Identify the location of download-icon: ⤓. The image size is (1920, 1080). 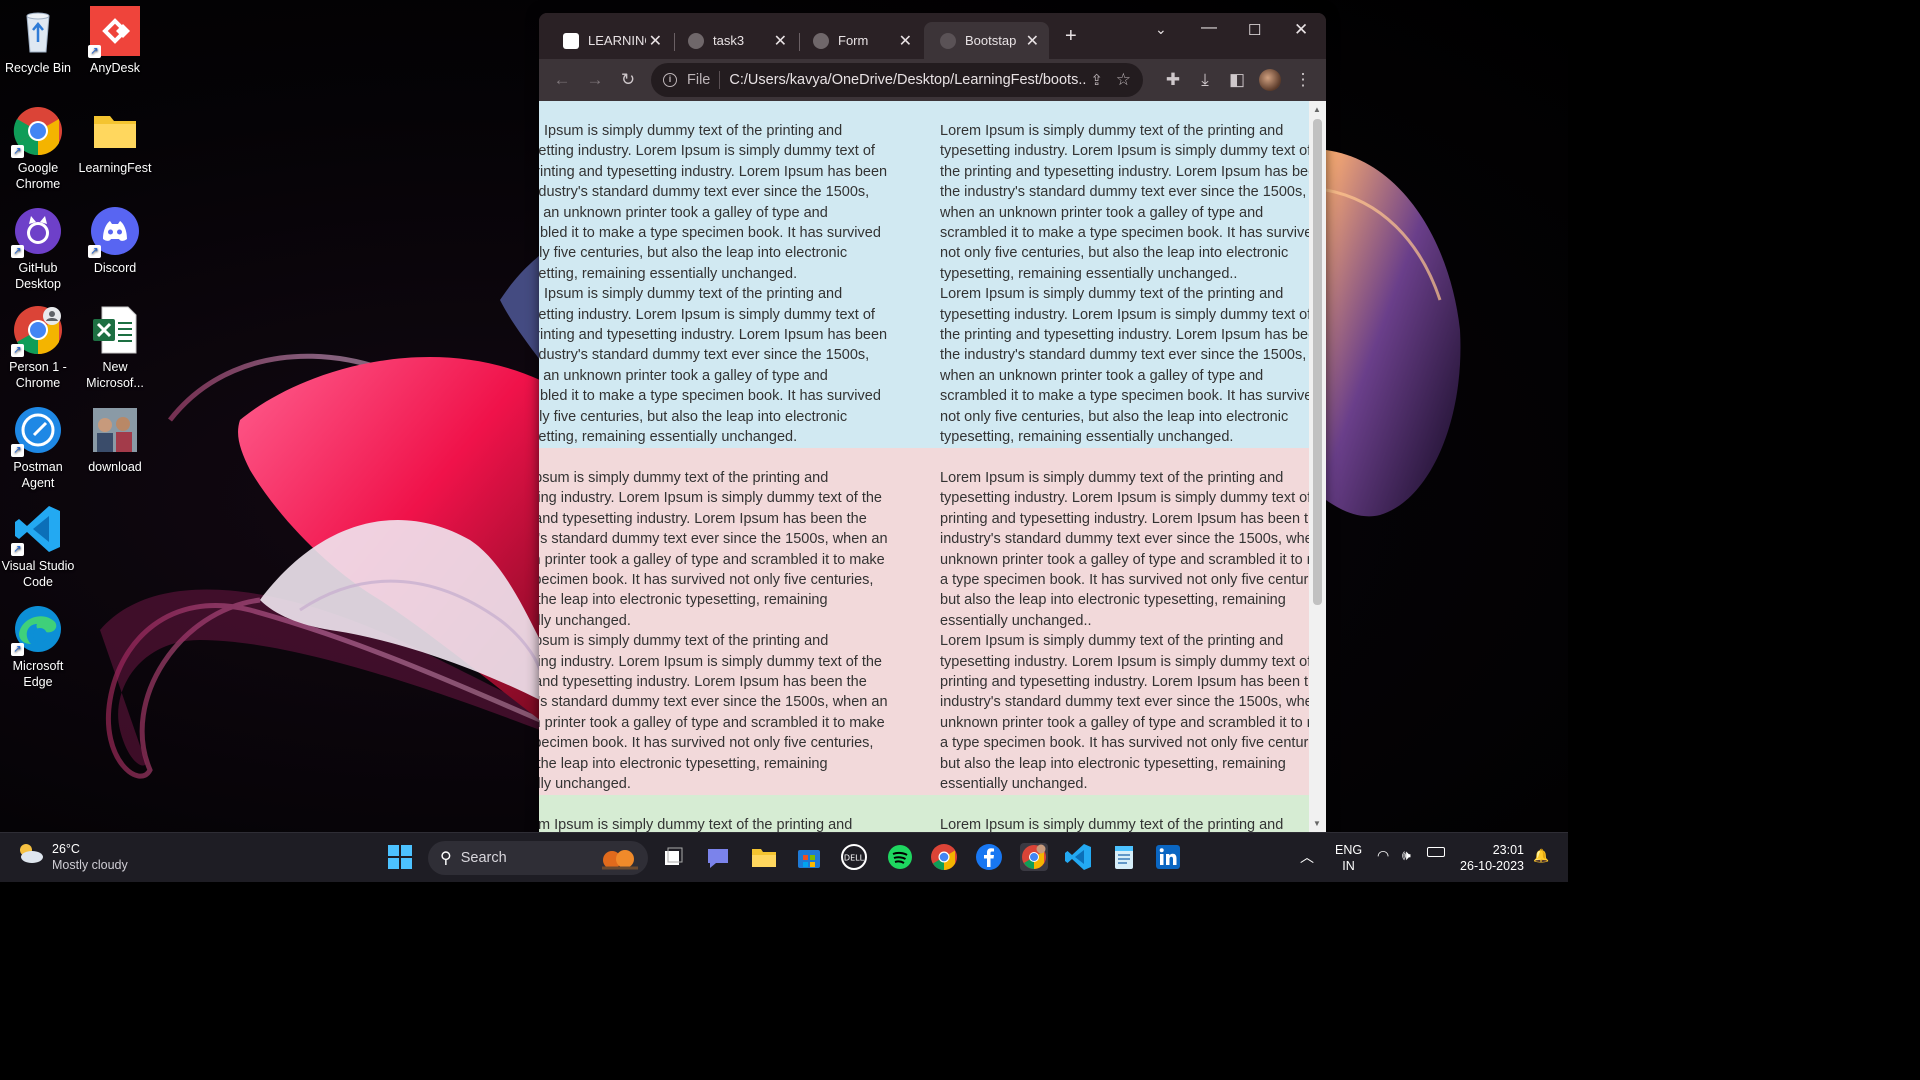
(1205, 80).